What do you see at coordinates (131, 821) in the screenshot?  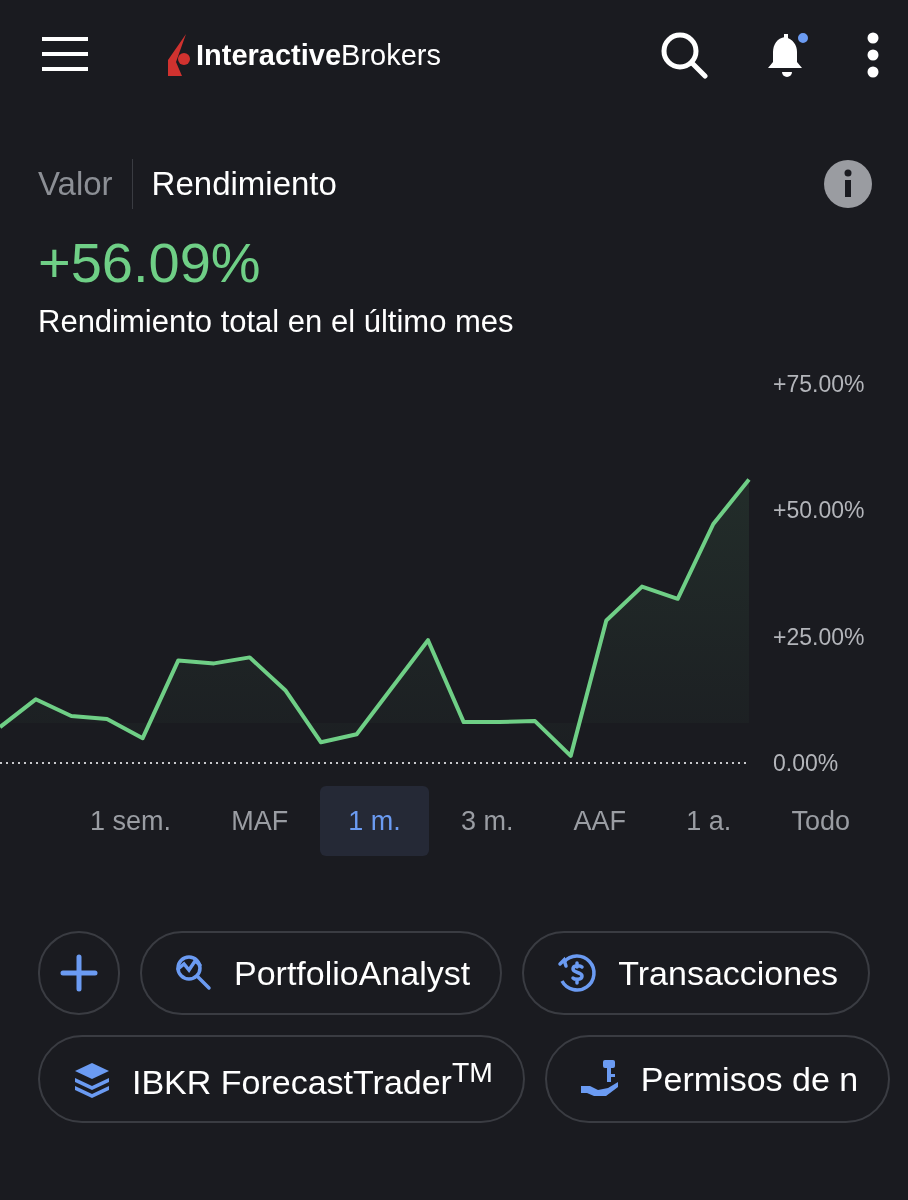 I see `period-tab: 1 sem.` at bounding box center [131, 821].